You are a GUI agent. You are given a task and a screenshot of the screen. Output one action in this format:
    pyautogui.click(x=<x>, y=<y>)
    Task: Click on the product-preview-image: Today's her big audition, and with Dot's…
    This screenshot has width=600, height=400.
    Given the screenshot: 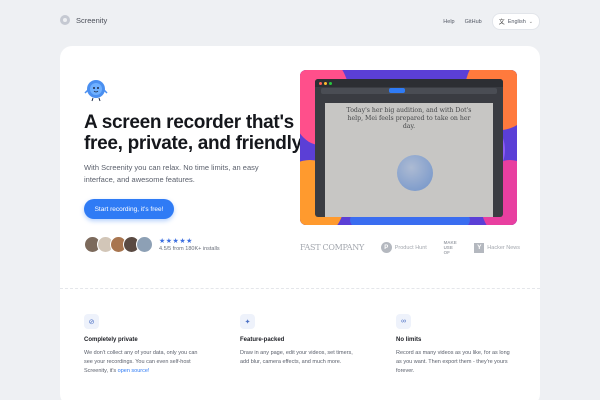 What is the action you would take?
    pyautogui.click(x=408, y=147)
    